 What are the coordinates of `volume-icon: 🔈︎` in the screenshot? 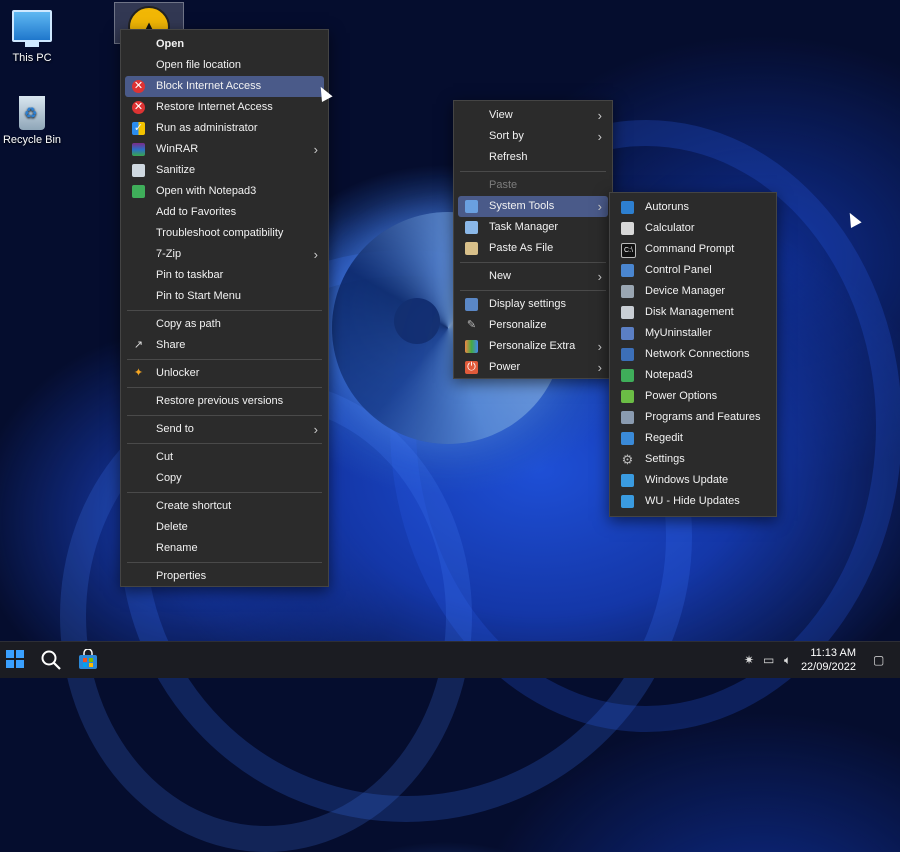 It's located at (787, 660).